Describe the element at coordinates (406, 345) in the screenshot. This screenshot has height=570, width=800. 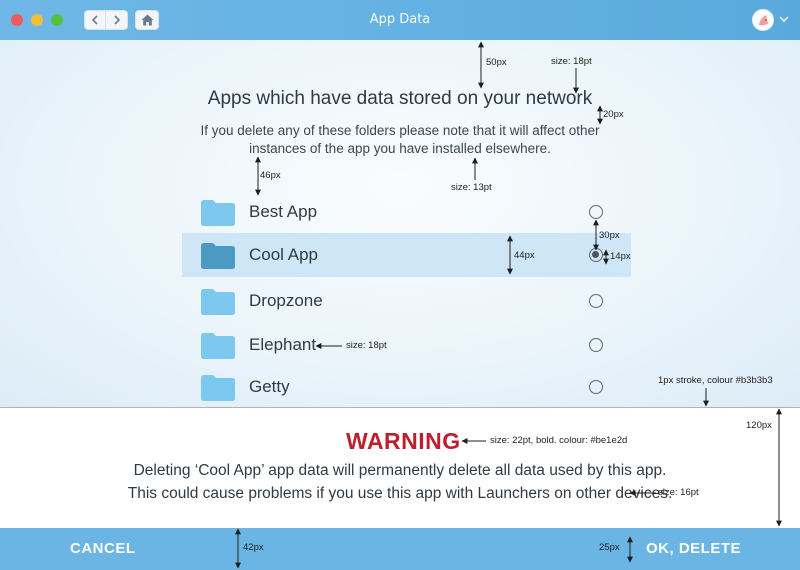
I see `list-item: Elephant` at that location.